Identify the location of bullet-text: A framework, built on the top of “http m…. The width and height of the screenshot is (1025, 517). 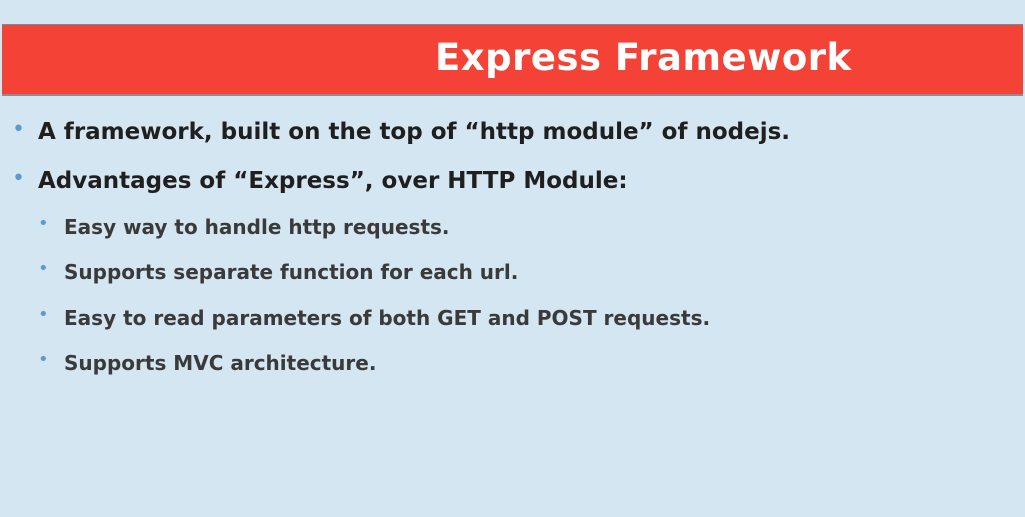
(414, 132).